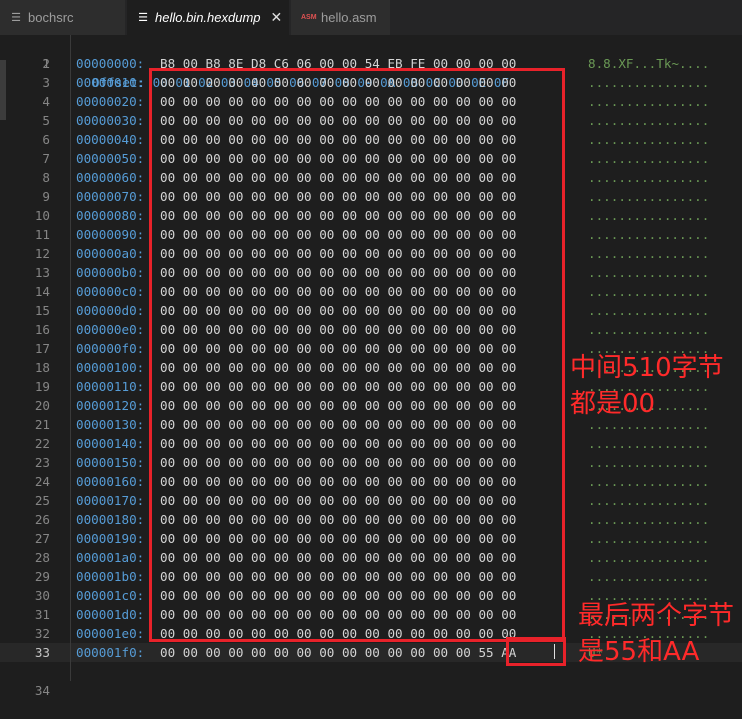 The width and height of the screenshot is (742, 719). I want to click on tab-bochsrc: ☰ bochsrc, so click(63, 17).